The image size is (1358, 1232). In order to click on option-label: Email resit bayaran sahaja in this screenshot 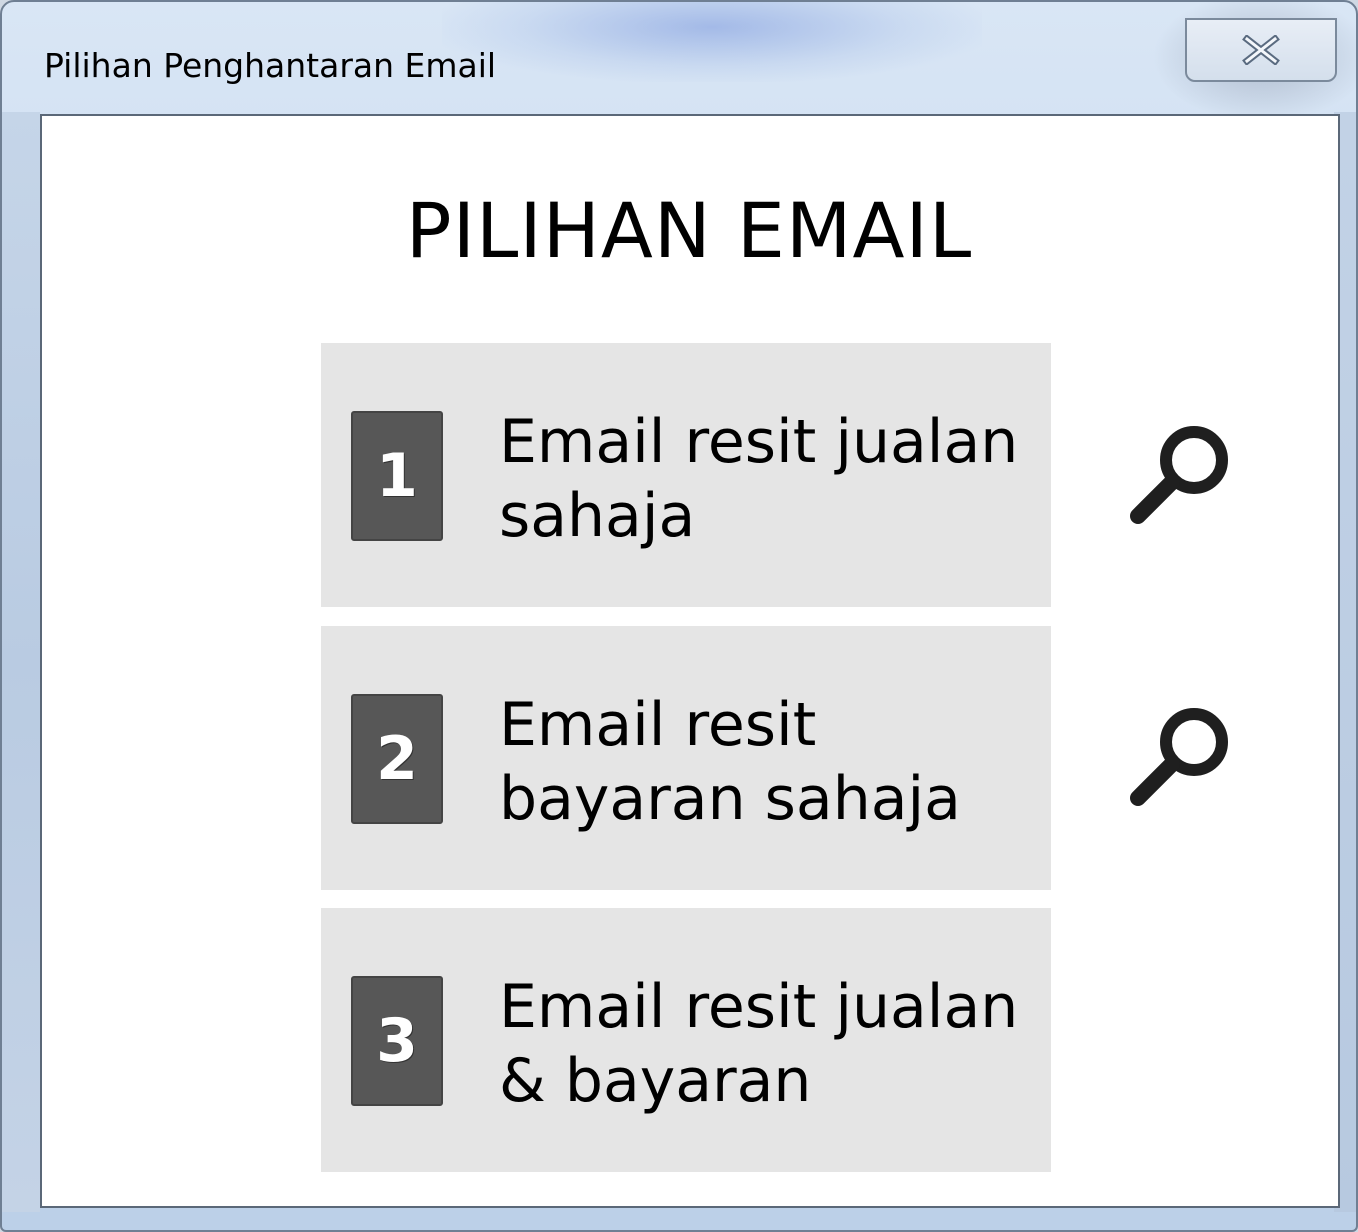, I will do `click(730, 762)`.